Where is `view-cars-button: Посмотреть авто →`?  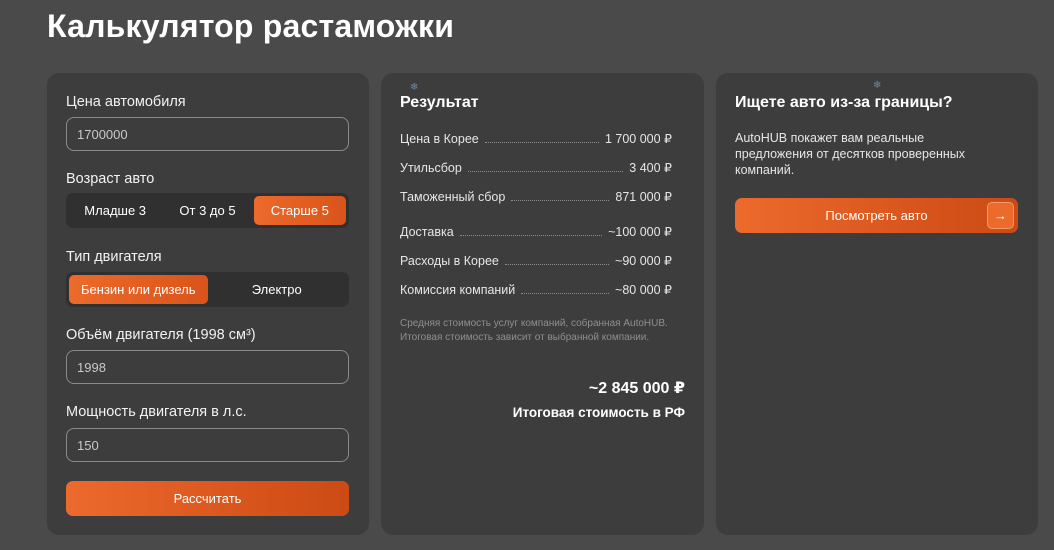
view-cars-button: Посмотреть авто → is located at coordinates (876, 215).